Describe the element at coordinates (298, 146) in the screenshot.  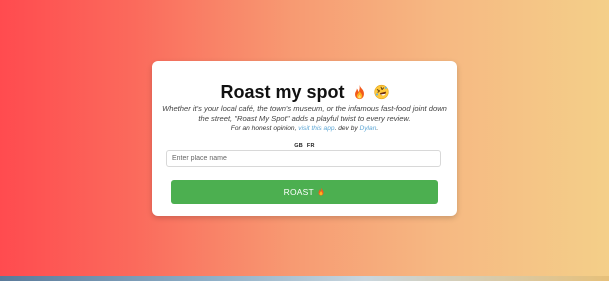
I see `language-gb-button: GB` at that location.